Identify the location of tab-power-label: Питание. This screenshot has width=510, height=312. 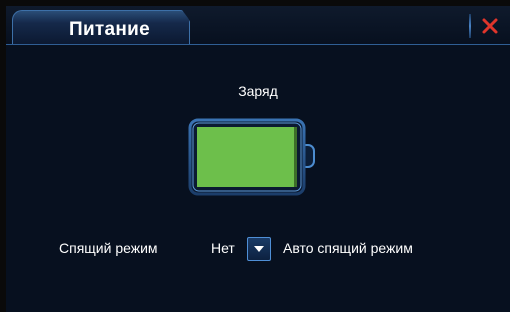
(110, 29).